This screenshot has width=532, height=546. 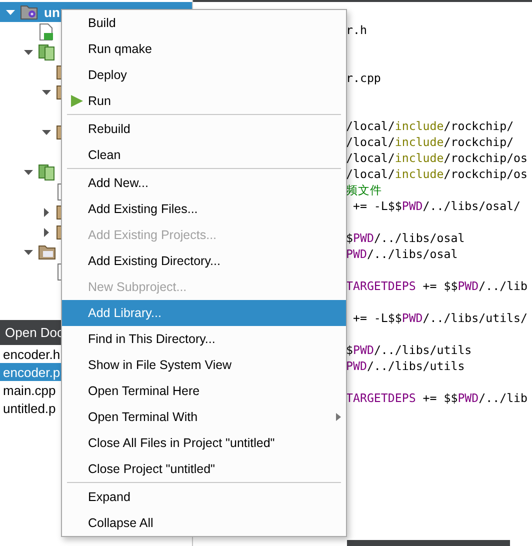 I want to click on code-line: PWD/../libs/utils, so click(x=406, y=366).